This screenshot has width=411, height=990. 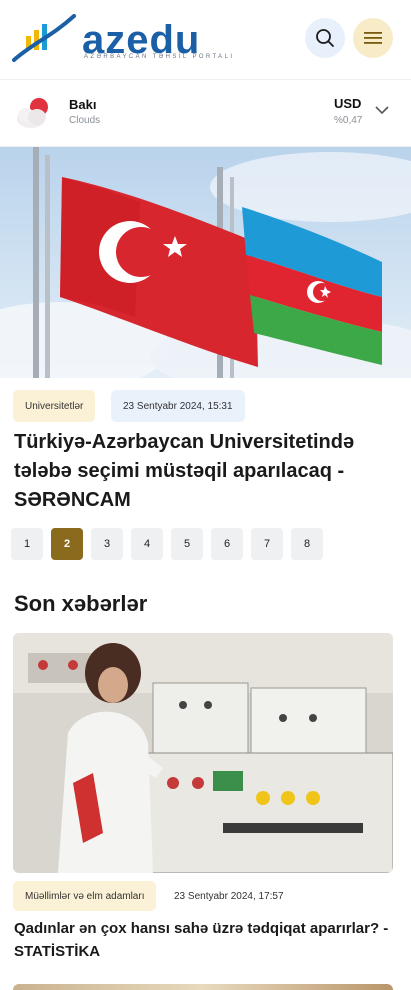 What do you see at coordinates (187, 544) in the screenshot?
I see `page-5-button: 5` at bounding box center [187, 544].